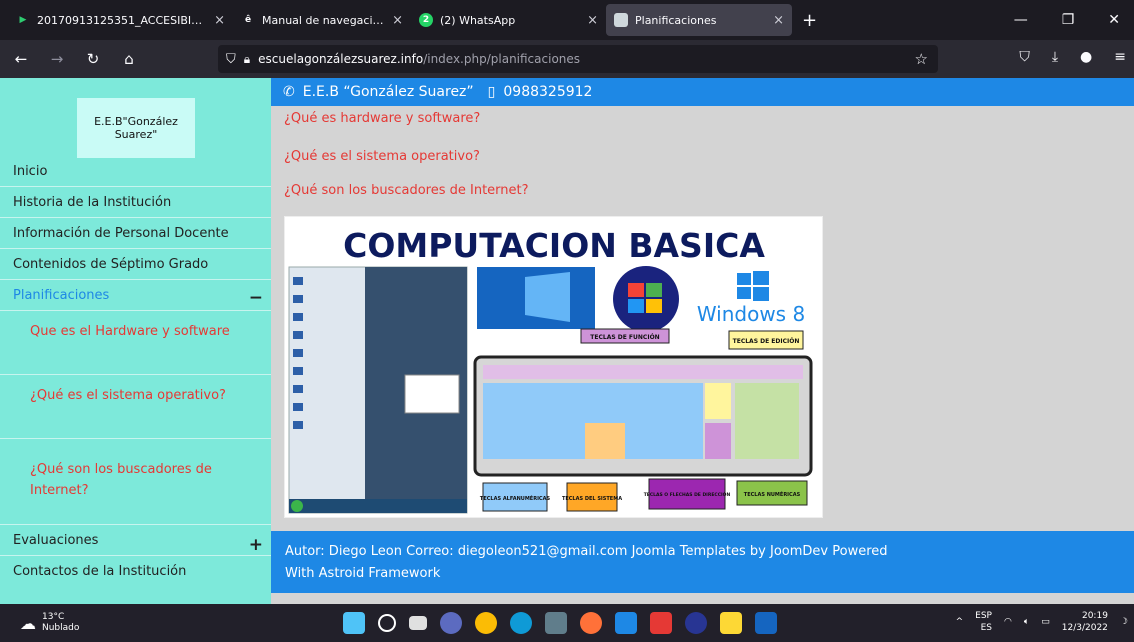  I want to click on firefox-icon, so click(591, 623).